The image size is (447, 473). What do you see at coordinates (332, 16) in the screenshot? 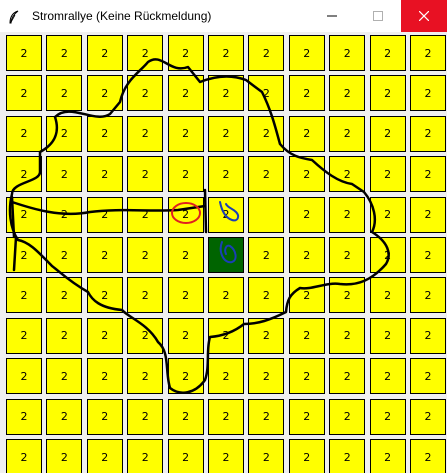
I see `minimize-button` at bounding box center [332, 16].